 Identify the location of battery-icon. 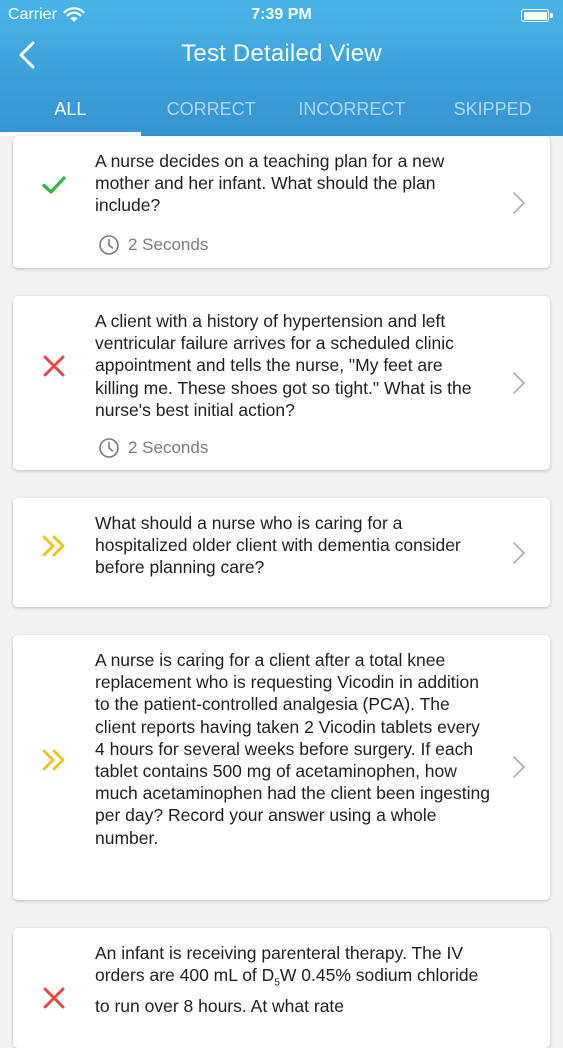
(537, 15).